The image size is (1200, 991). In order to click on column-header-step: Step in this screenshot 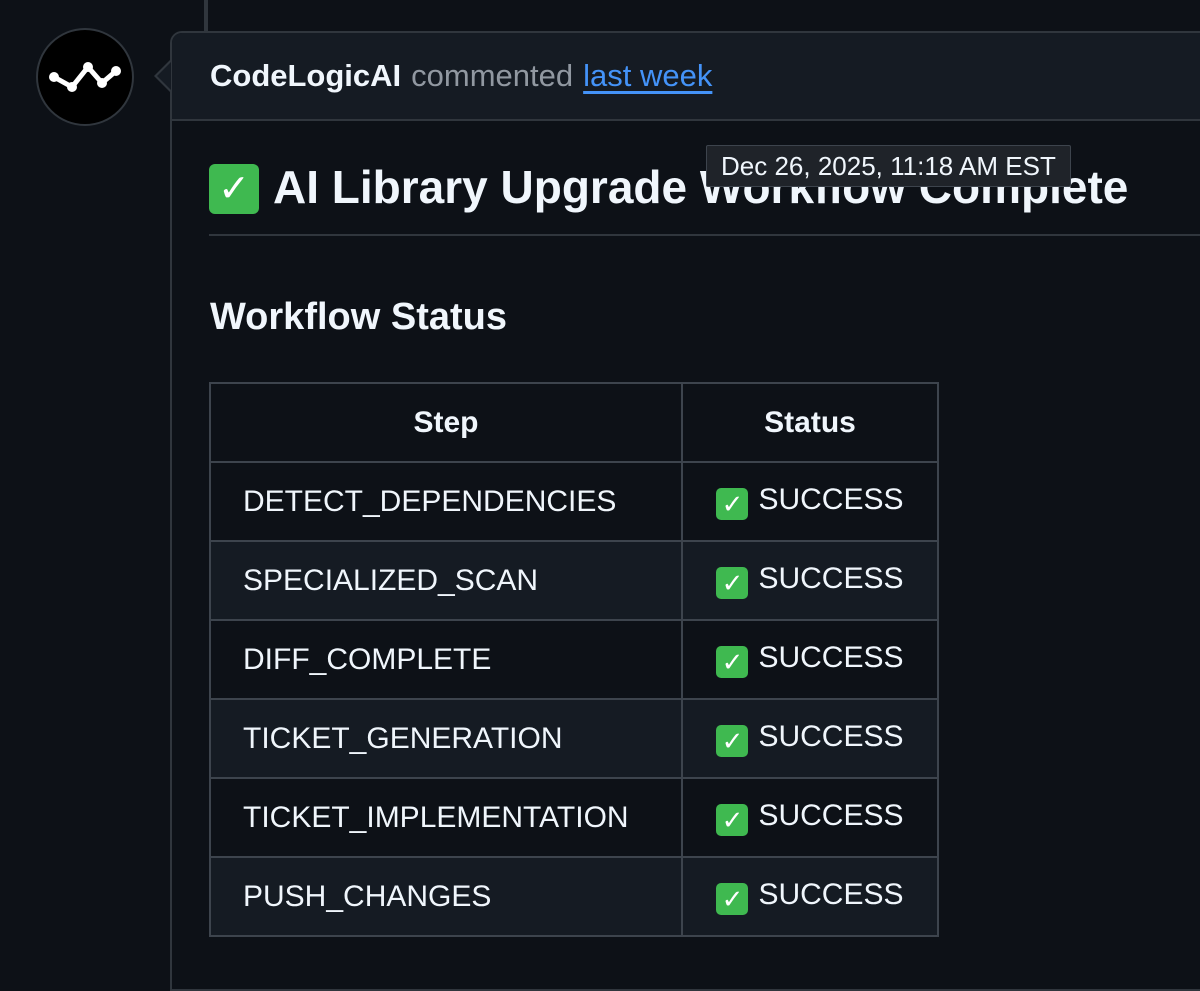, I will do `click(446, 422)`.